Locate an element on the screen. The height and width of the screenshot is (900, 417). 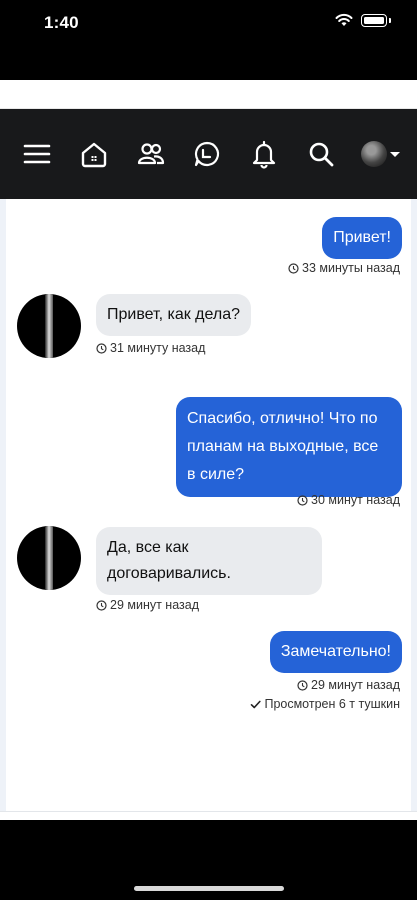
home-icon is located at coordinates (94, 155).